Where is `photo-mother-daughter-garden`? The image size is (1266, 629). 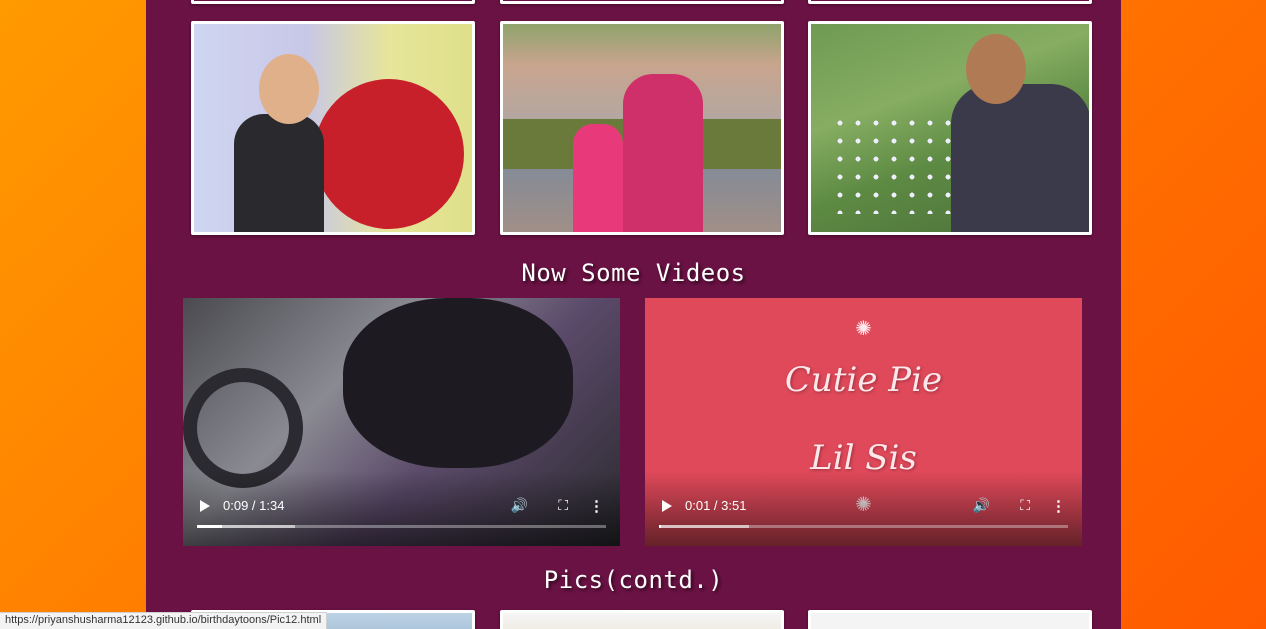
photo-mother-daughter-garden is located at coordinates (642, 128).